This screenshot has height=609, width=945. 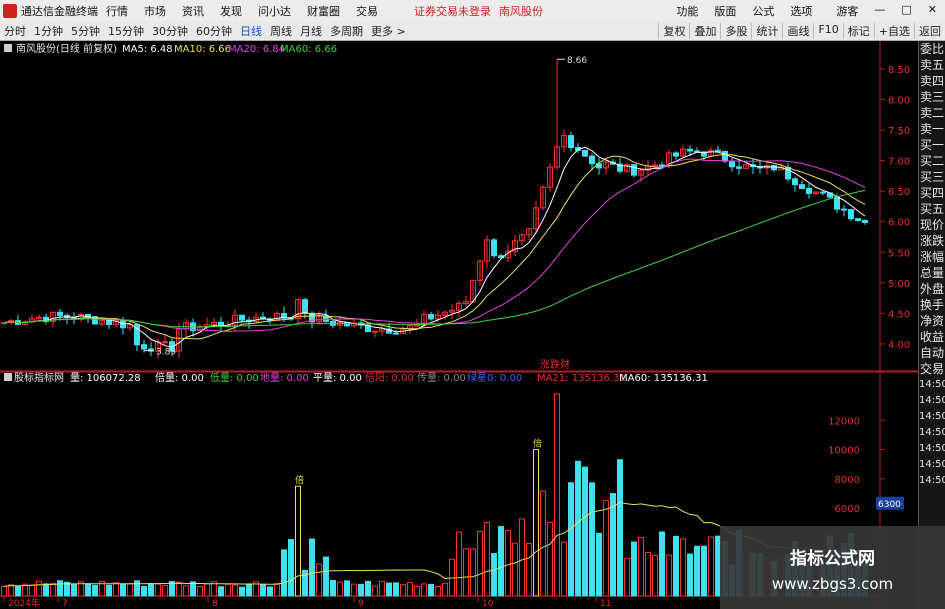 I want to click on period-tab: 周线, so click(x=281, y=31).